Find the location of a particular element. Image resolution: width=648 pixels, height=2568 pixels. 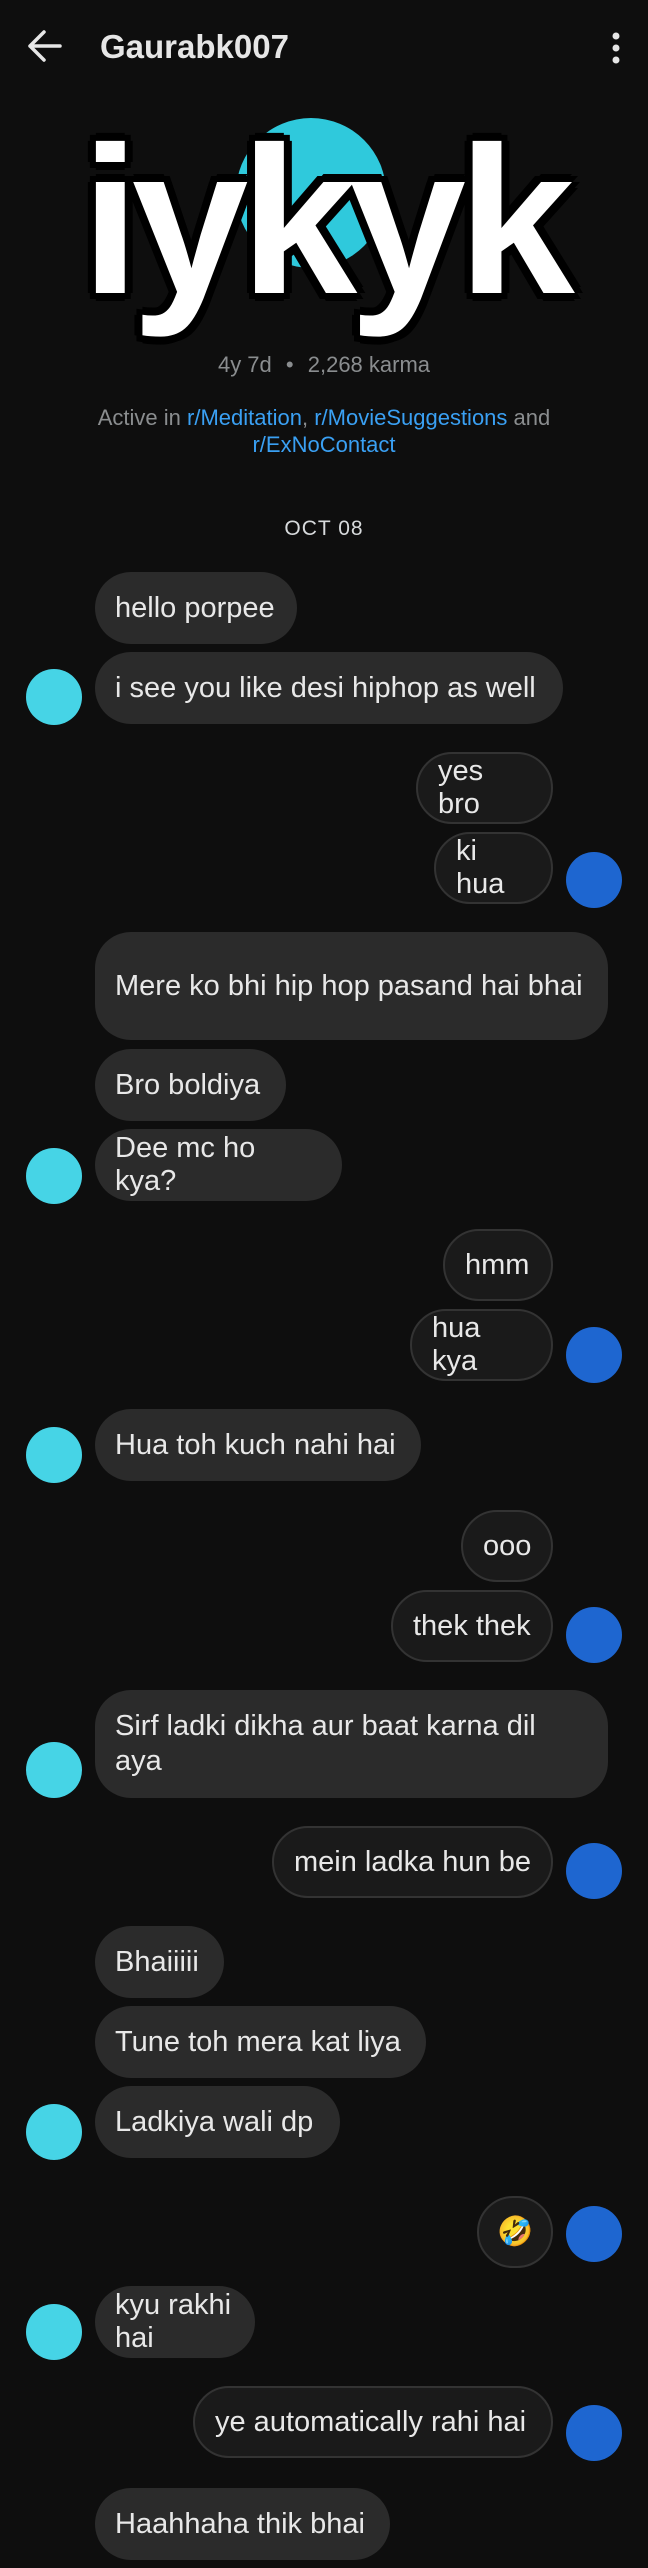

message-bubble: Bhaiiiii is located at coordinates (159, 1962).